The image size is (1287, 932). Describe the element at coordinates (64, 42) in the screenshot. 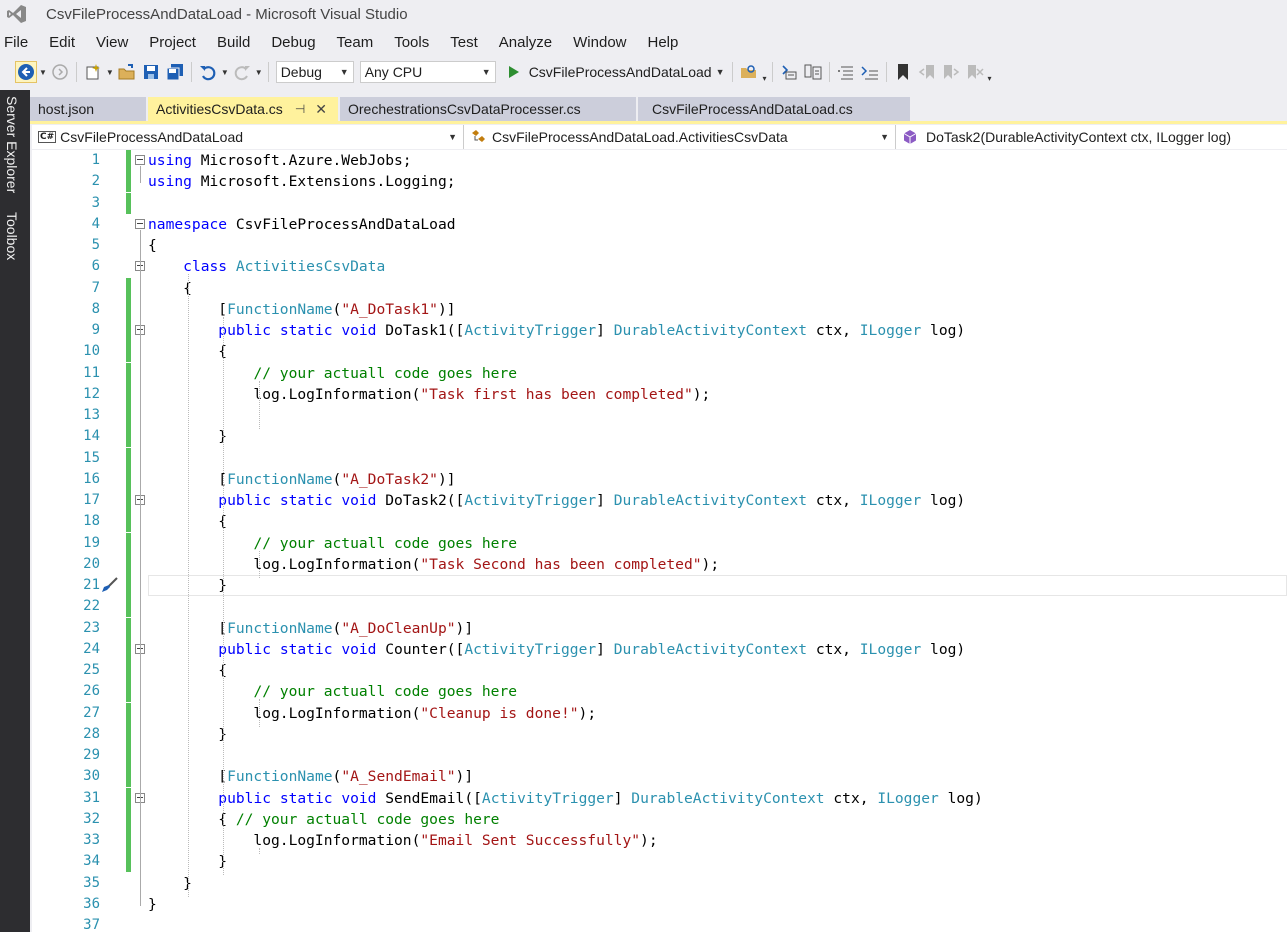

I see `menu-edit: Edit` at that location.